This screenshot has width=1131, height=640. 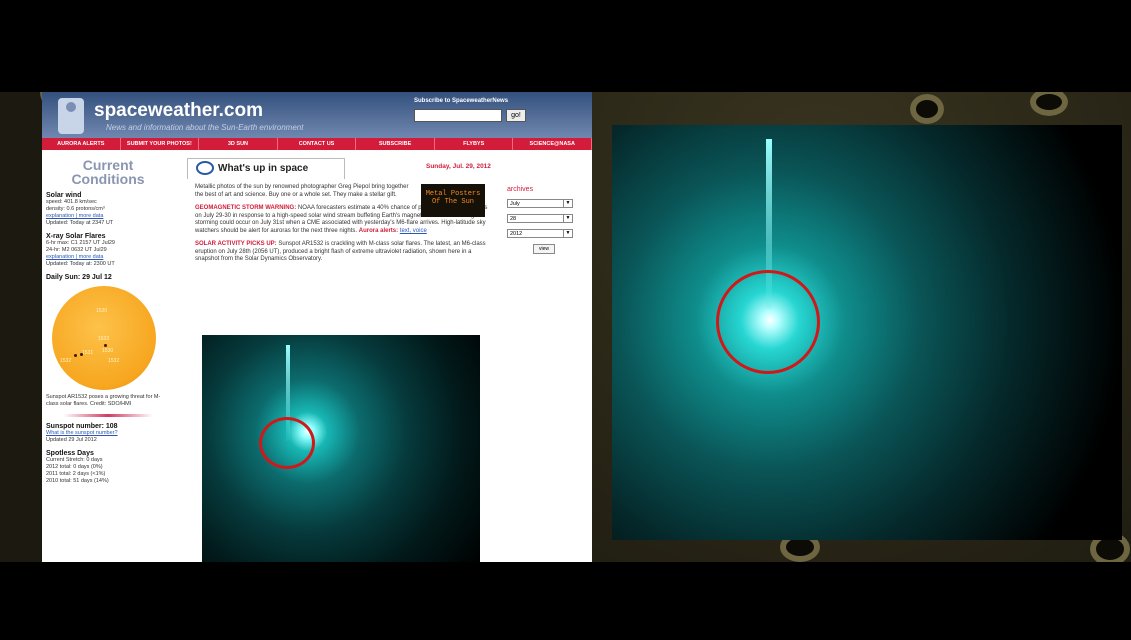 I want to click on sdo-flare-snapshot, so click(x=341, y=448).